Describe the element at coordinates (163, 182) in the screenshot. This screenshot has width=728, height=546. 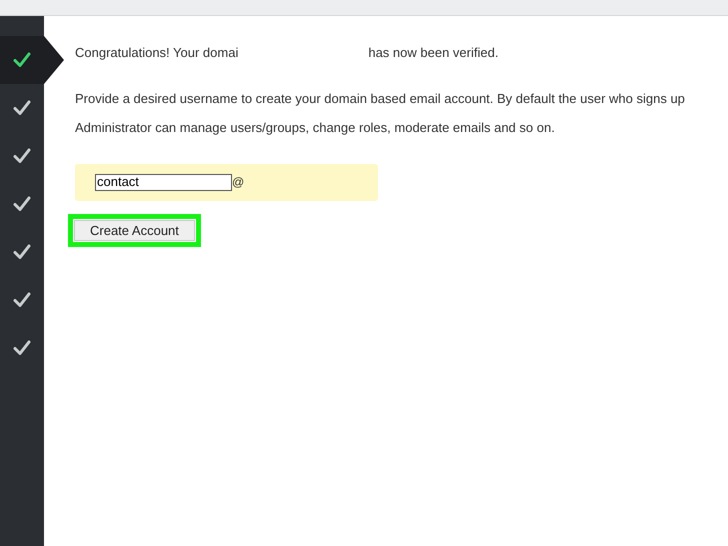
I see `username-field: contact` at that location.